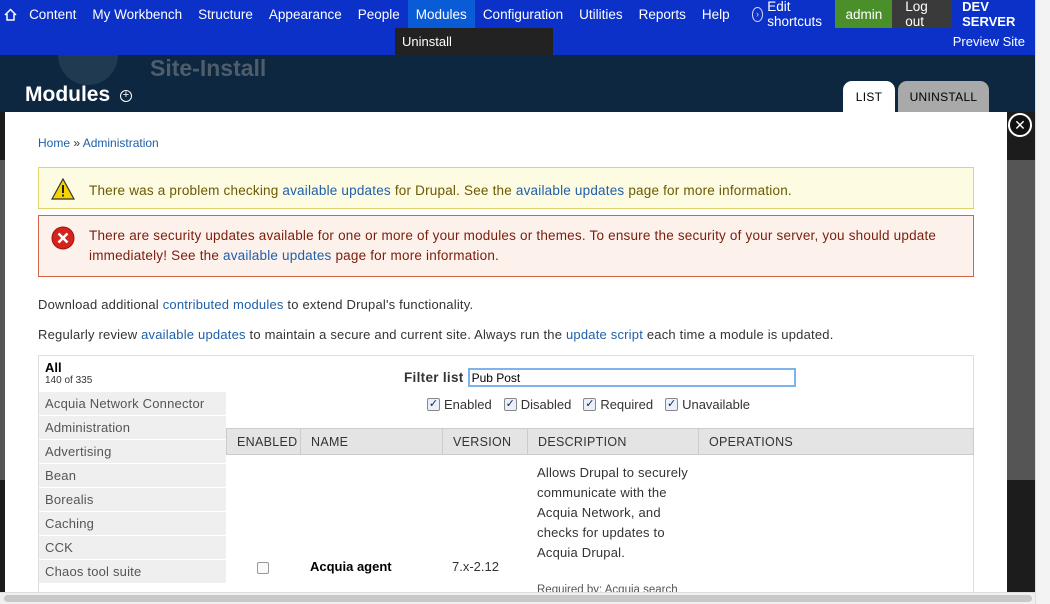 The height and width of the screenshot is (604, 1050). I want to click on tab-uninstall: UNINSTALL, so click(943, 96).